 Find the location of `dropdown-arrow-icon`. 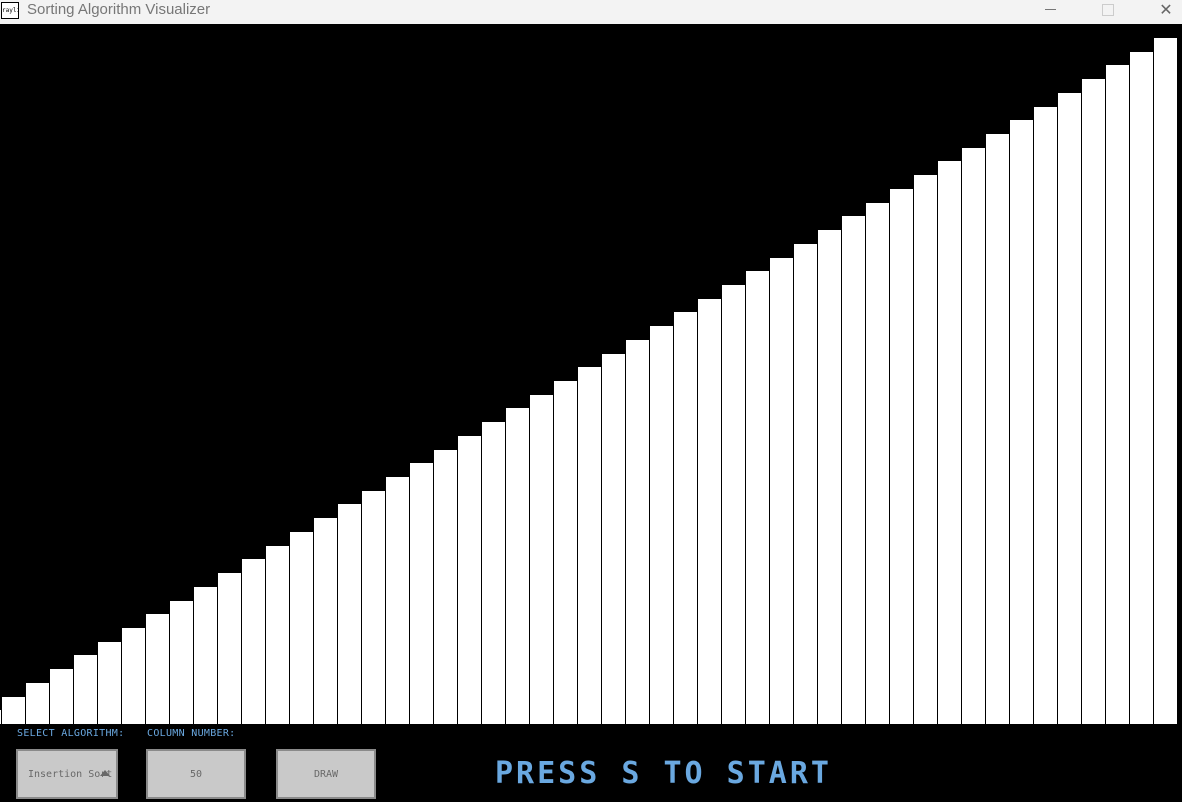

dropdown-arrow-icon is located at coordinates (105, 773).